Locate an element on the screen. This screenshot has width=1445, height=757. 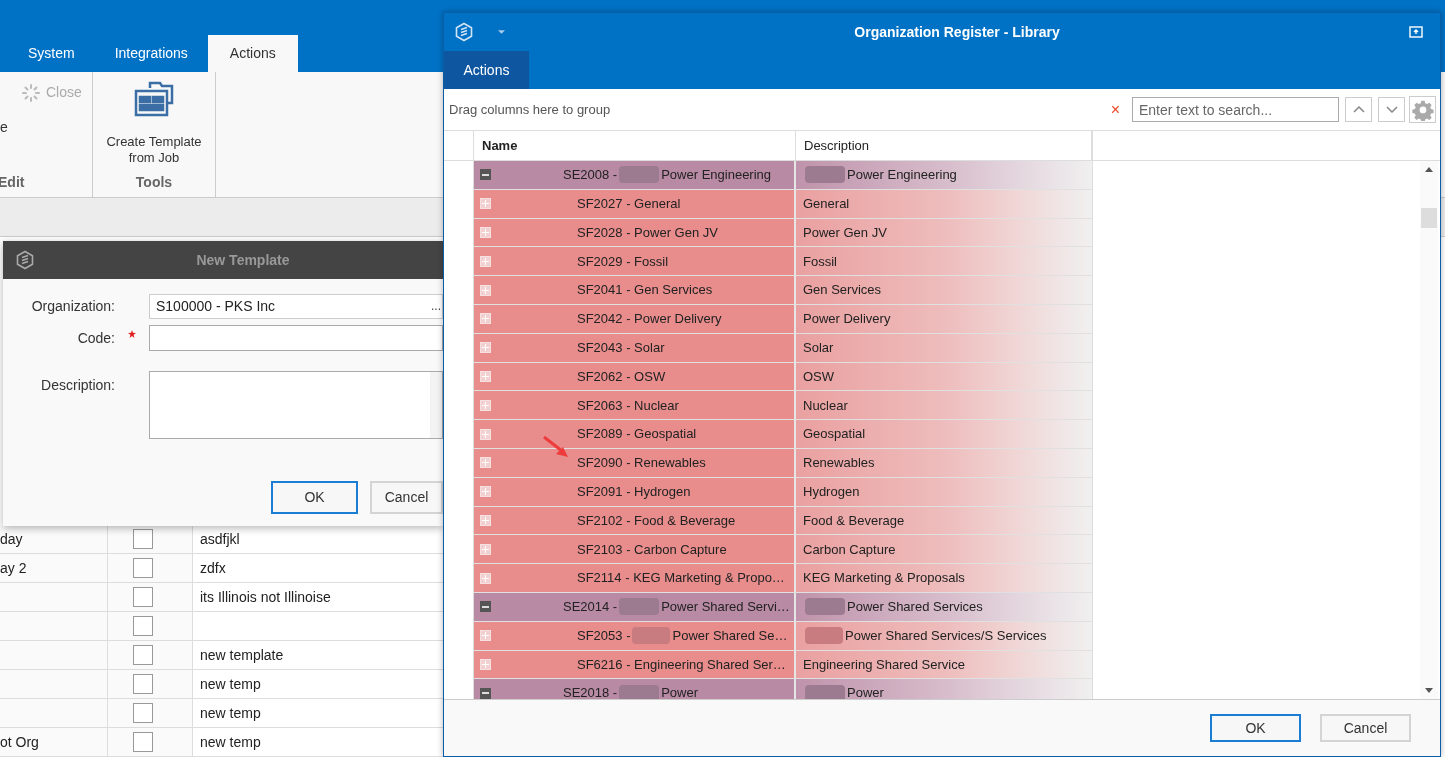
group-label: Tools is located at coordinates (154, 182).